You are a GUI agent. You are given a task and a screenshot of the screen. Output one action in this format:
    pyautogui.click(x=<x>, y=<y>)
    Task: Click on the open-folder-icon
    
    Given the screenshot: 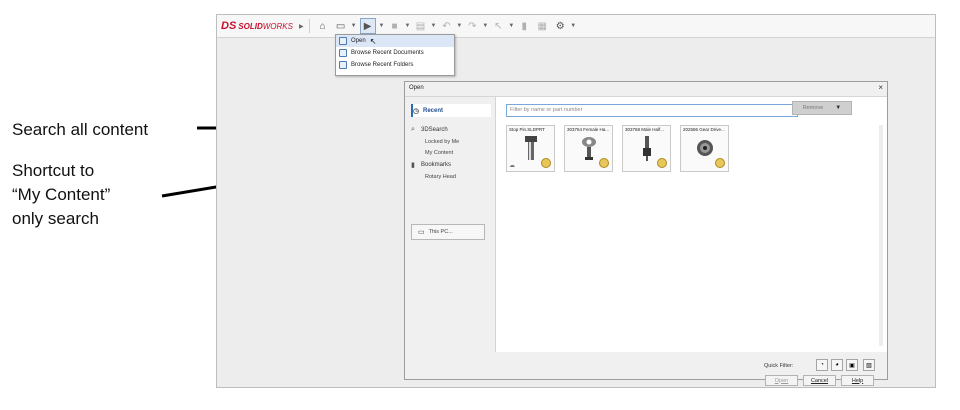 What is the action you would take?
    pyautogui.click(x=343, y=41)
    